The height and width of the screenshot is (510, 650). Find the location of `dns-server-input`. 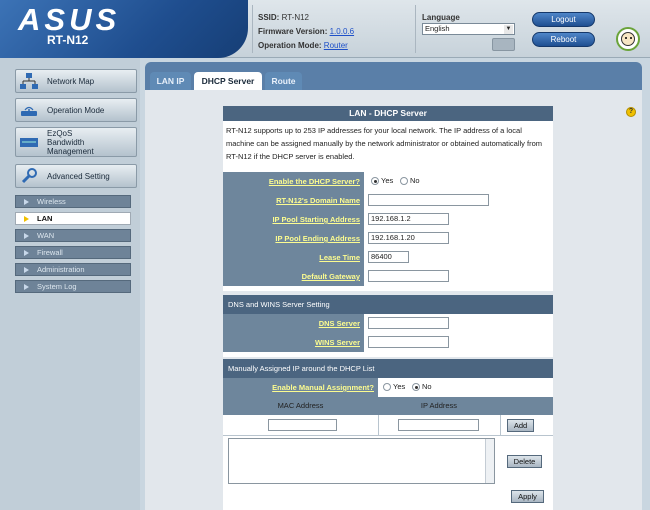

dns-server-input is located at coordinates (408, 323).